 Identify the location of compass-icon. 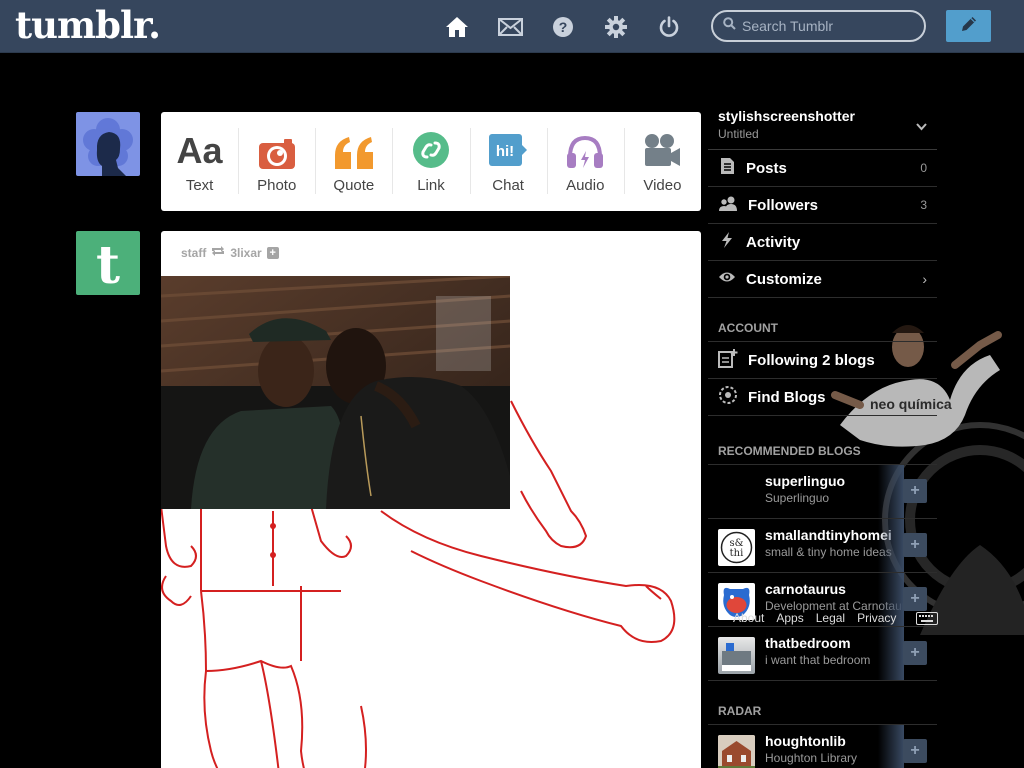
(728, 397).